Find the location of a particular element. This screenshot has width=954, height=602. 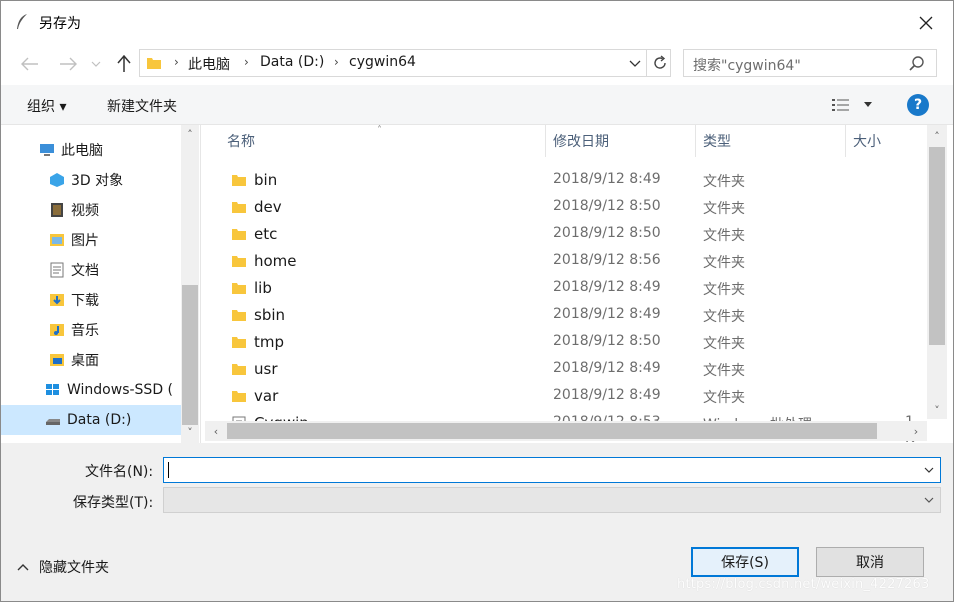

file-list-horizontal-scrollbar: ‹ › is located at coordinates (566, 431).